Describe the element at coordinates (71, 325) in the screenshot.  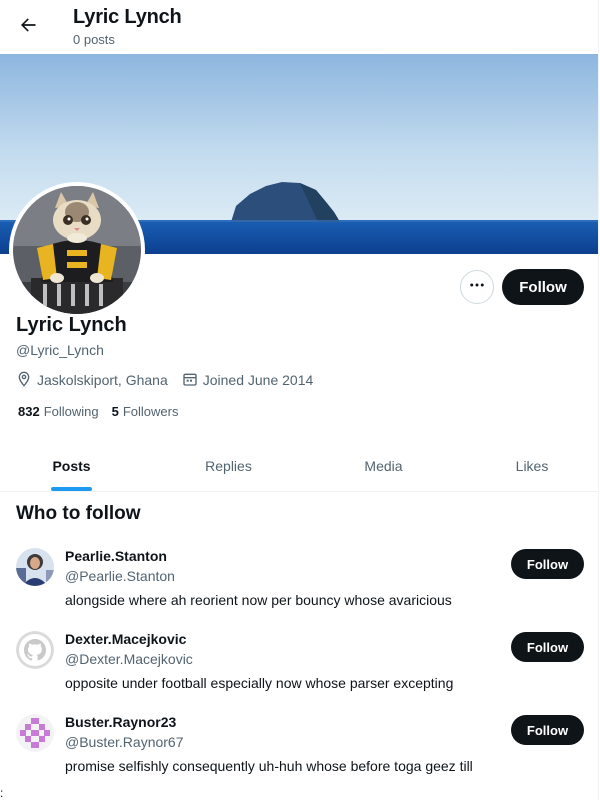
I see `profile-name: Lyric Lynch` at that location.